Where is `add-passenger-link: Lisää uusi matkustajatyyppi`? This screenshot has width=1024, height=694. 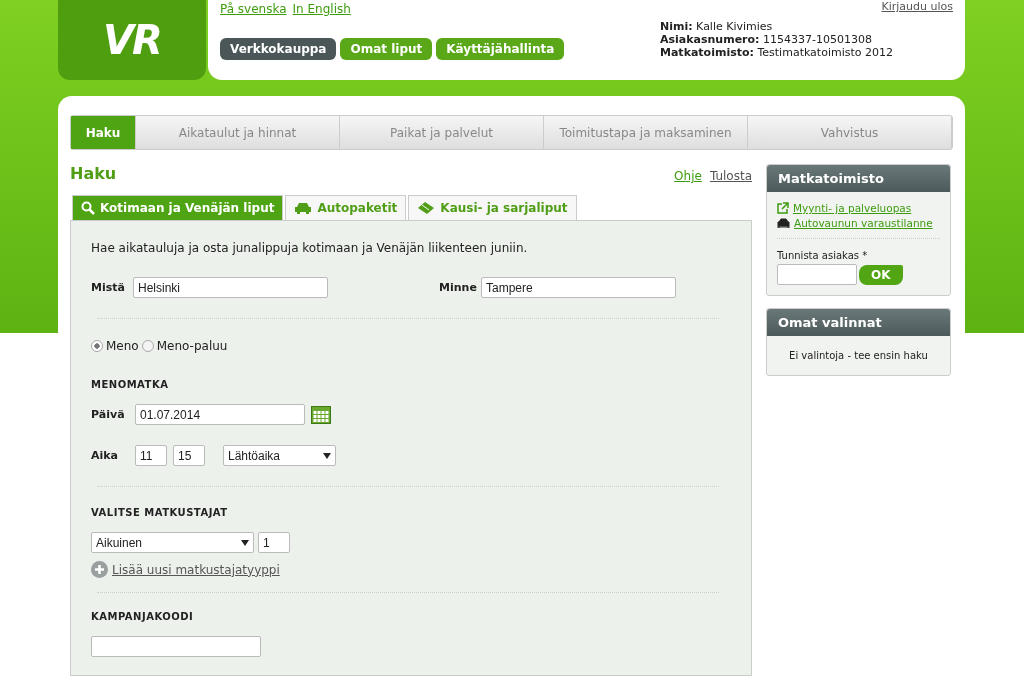
add-passenger-link: Lisää uusi matkustajatyyppi is located at coordinates (196, 569).